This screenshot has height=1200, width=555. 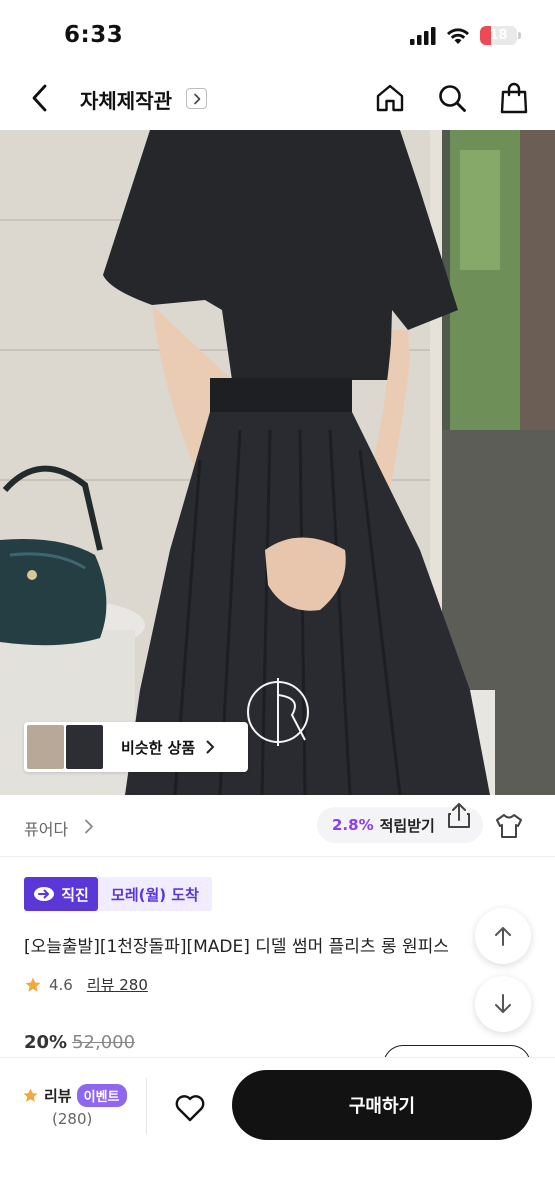 I want to click on rating-row: 4.6 리뷰 280, so click(x=86, y=984).